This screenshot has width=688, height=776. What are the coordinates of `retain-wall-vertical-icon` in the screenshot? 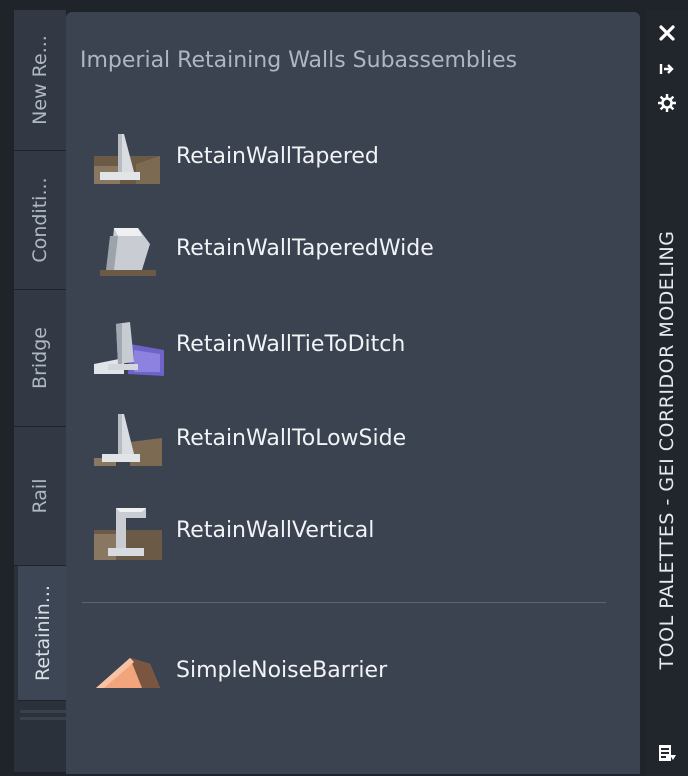 It's located at (128, 534).